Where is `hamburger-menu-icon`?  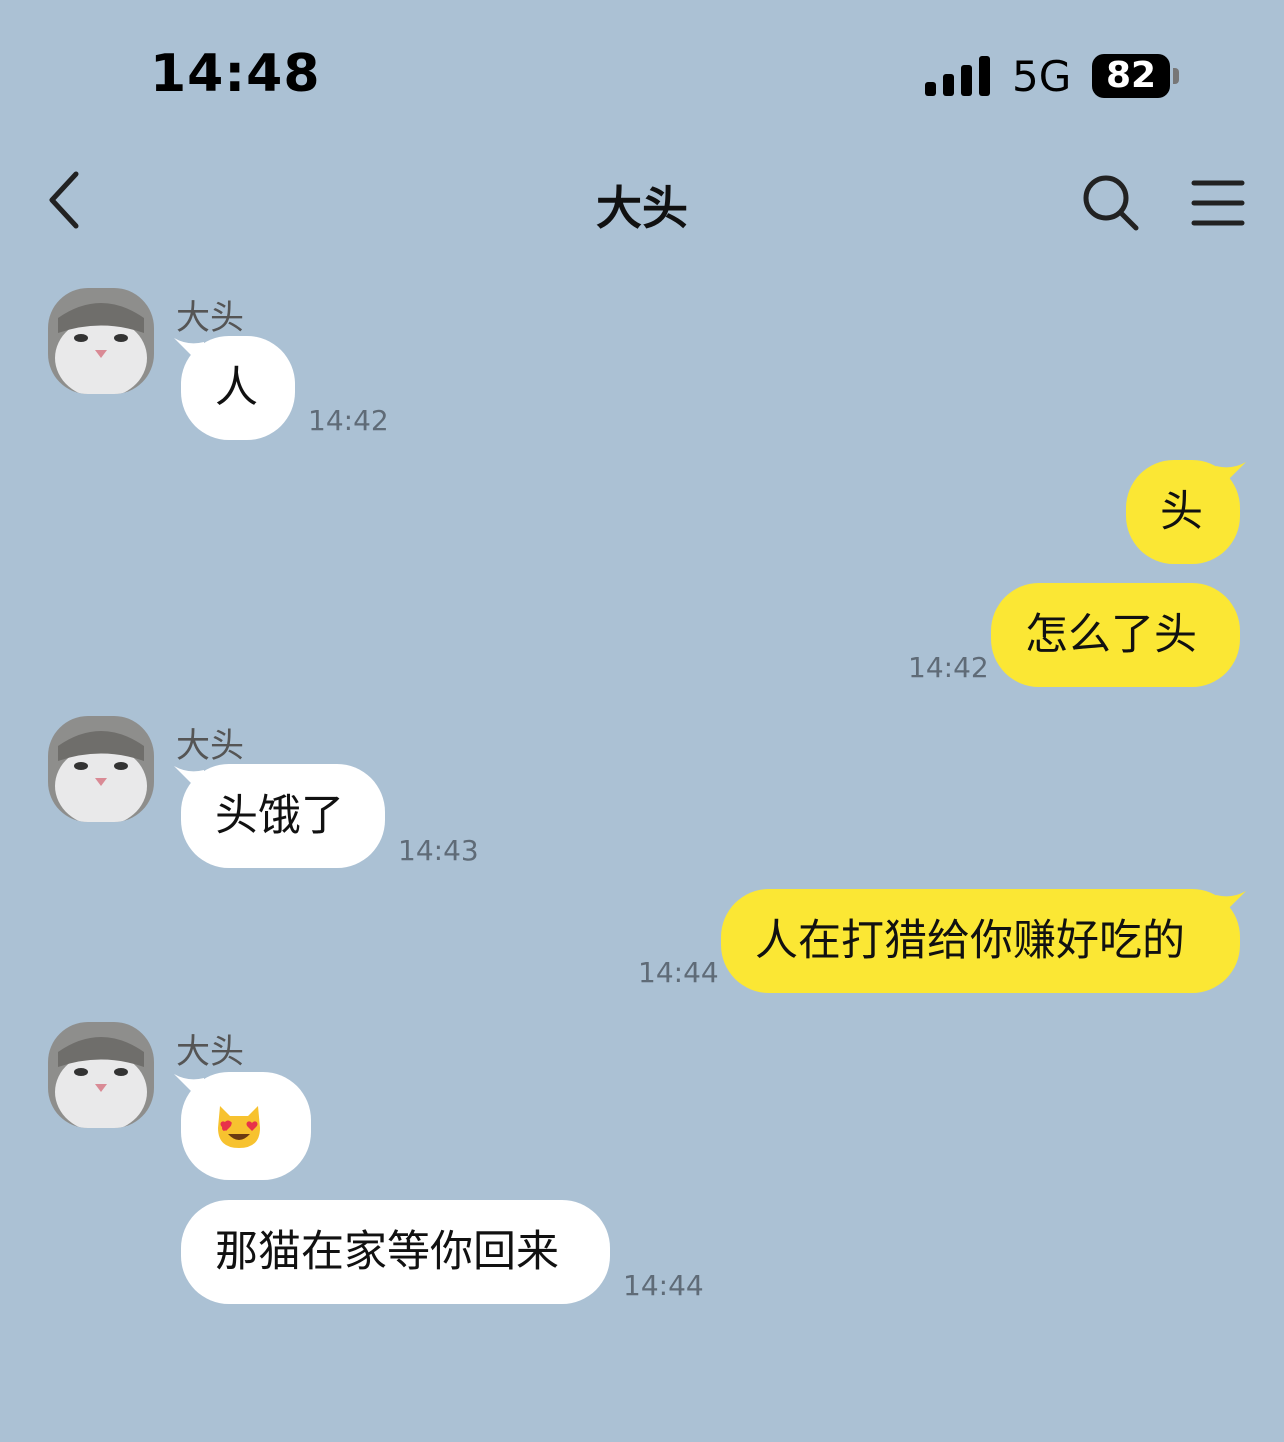 hamburger-menu-icon is located at coordinates (1218, 203).